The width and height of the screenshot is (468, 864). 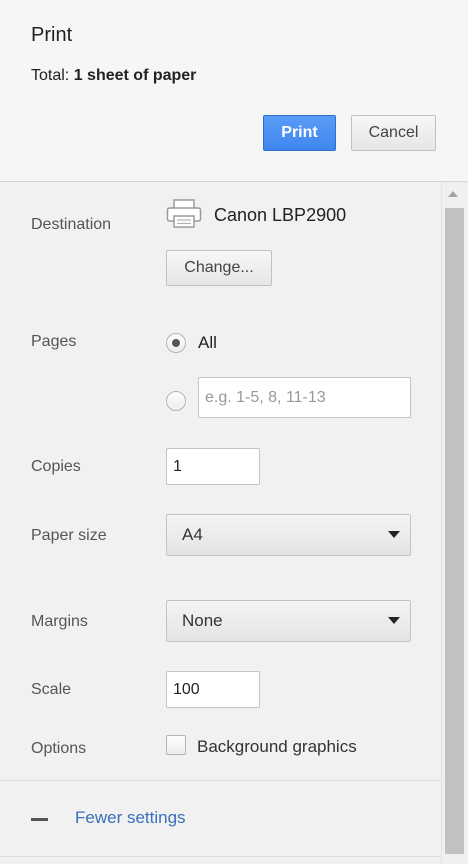 What do you see at coordinates (51, 689) in the screenshot?
I see `scale-label: Scale` at bounding box center [51, 689].